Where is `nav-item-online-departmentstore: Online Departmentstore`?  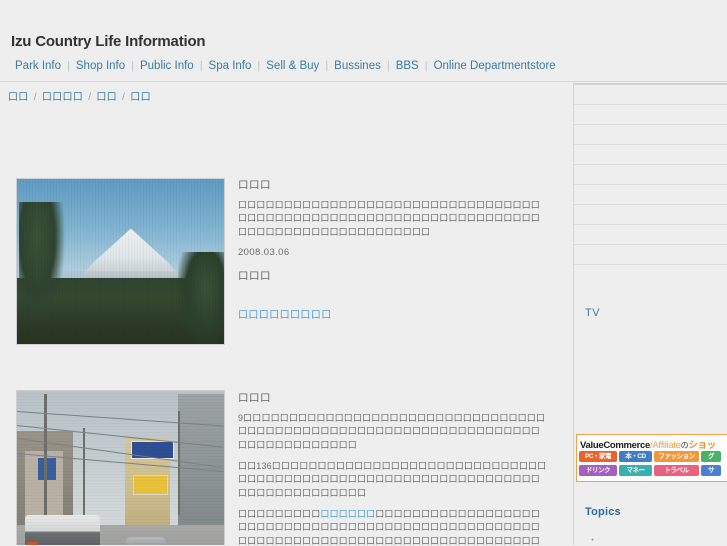 nav-item-online-departmentstore: Online Departmentstore is located at coordinates (495, 66).